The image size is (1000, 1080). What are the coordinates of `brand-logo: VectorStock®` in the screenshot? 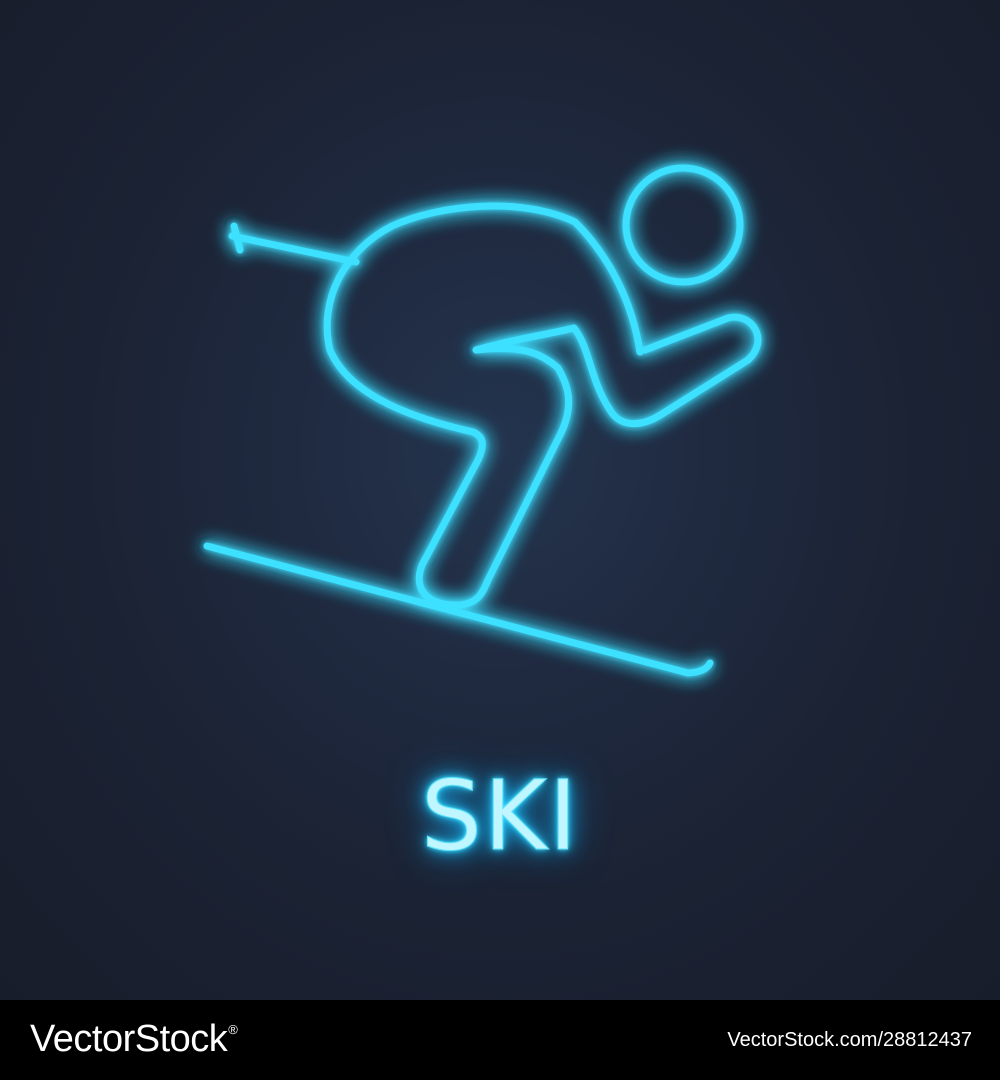 It's located at (134, 1039).